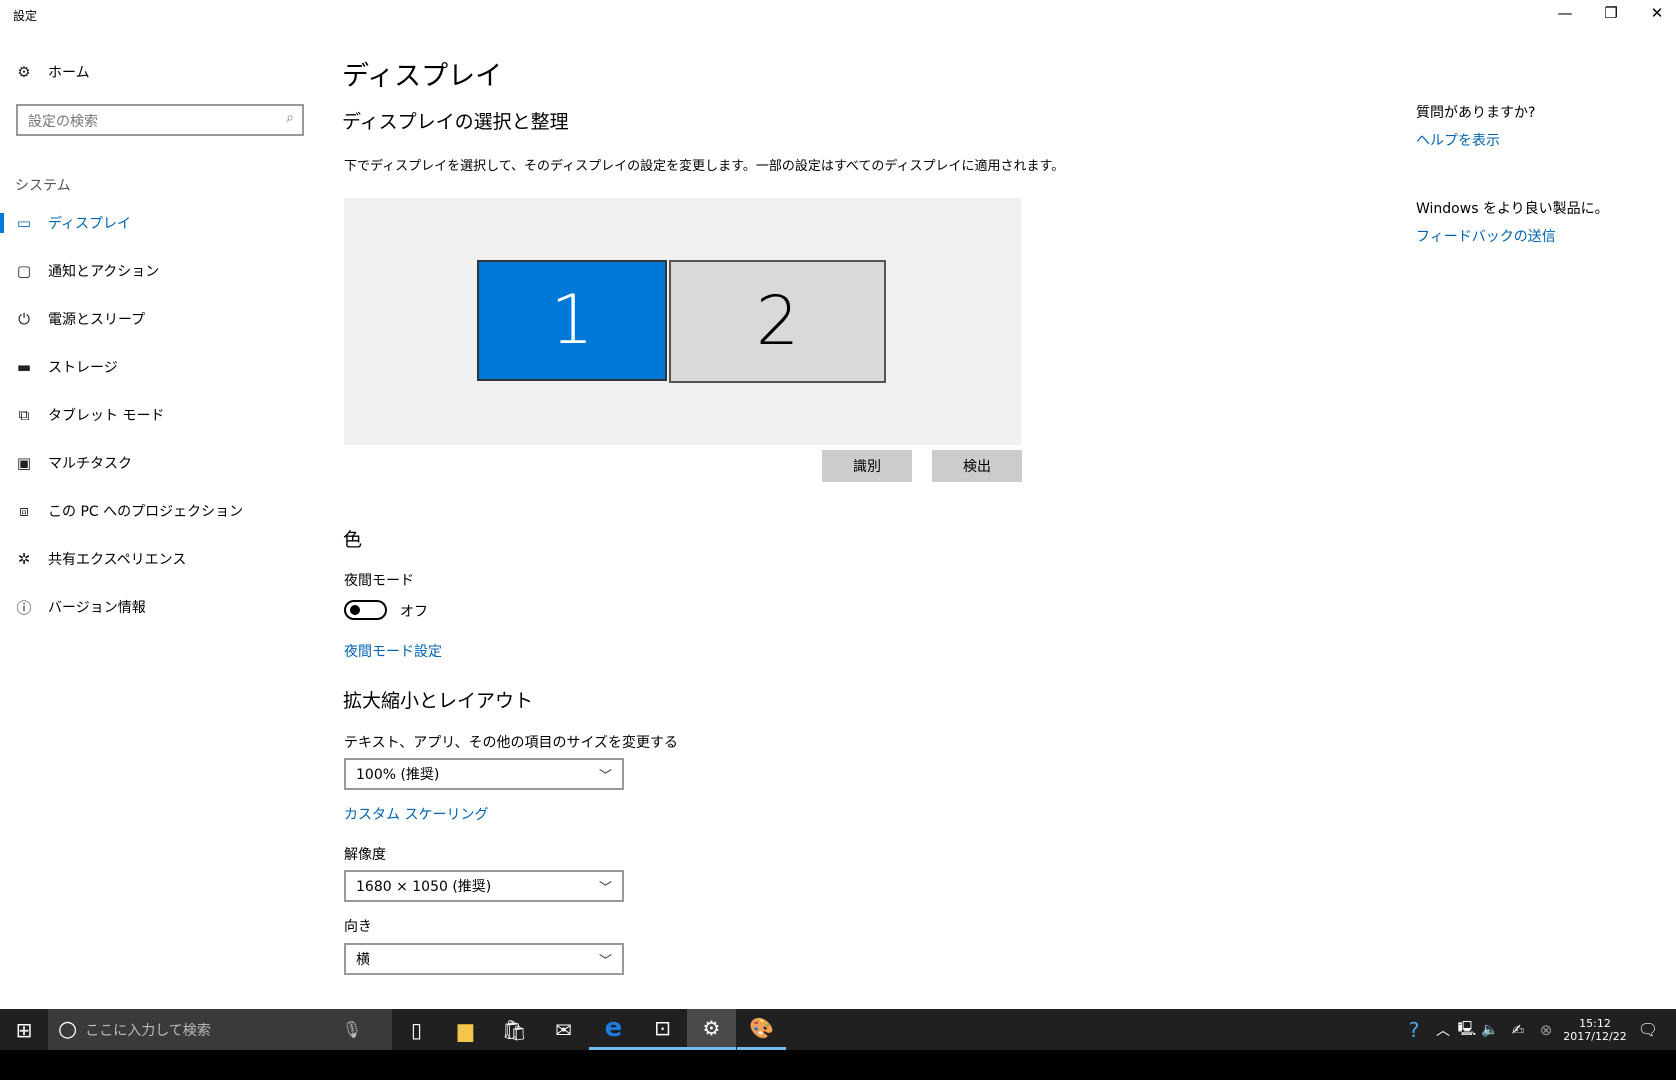  Describe the element at coordinates (1512, 209) in the screenshot. I see `feedback-heading: Windows をより良い製品に。` at that location.